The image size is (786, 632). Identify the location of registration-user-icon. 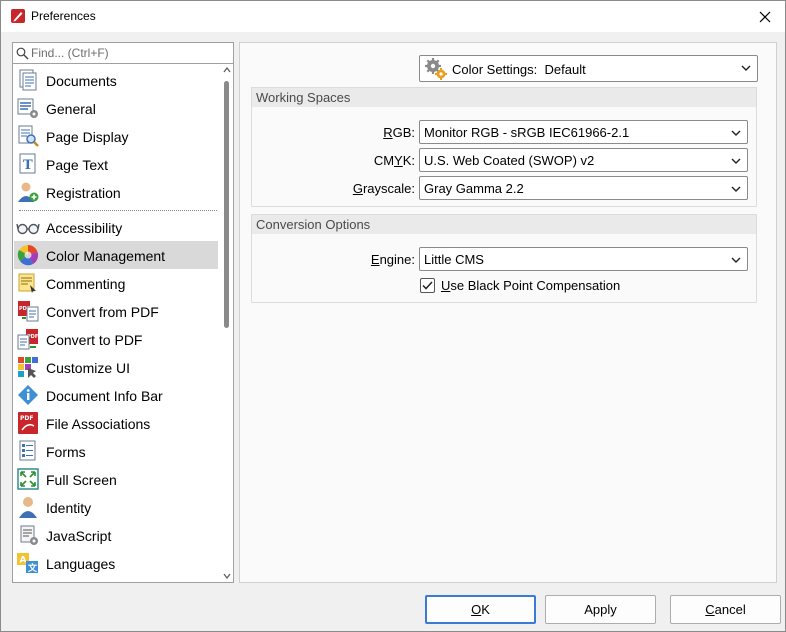
(28, 192).